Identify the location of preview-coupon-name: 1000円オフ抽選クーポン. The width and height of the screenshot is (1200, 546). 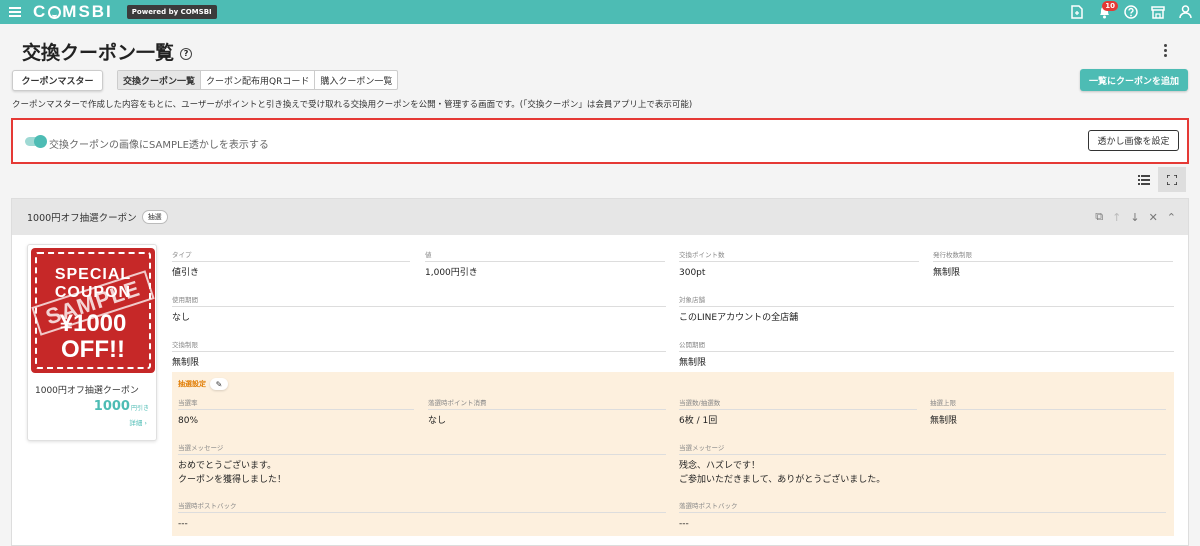
(87, 391).